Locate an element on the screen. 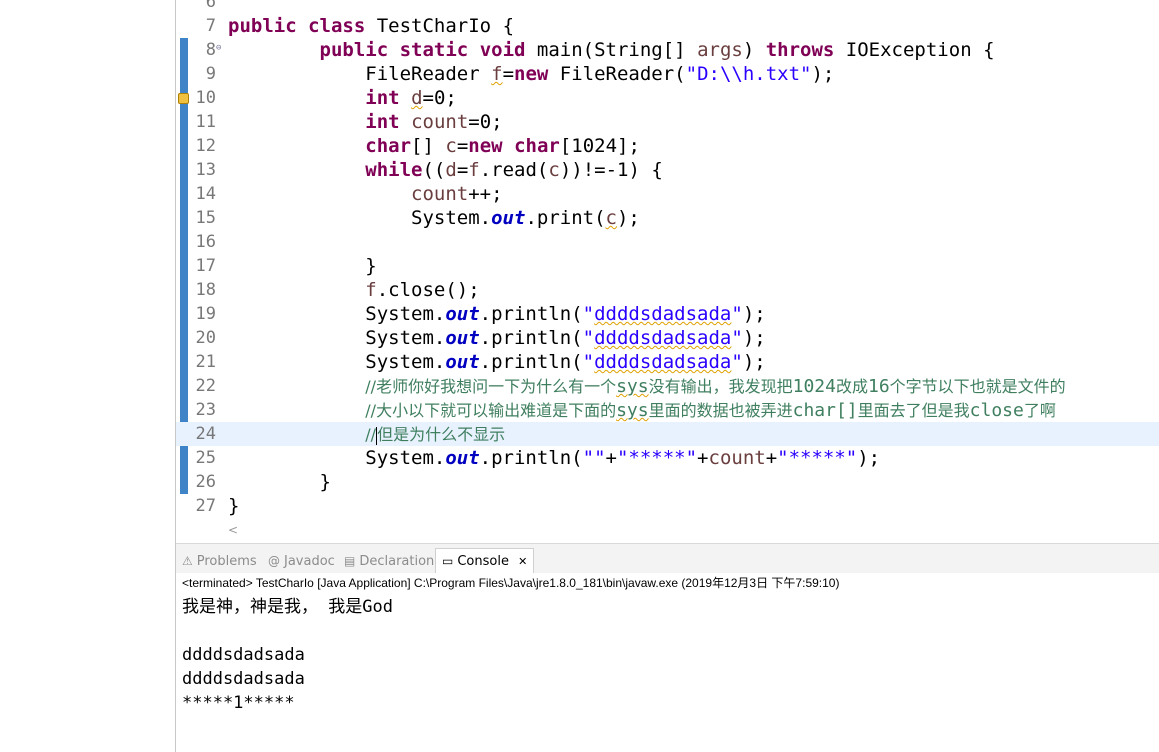 Image resolution: width=1159 pixels, height=752 pixels. tab-label: Declaration is located at coordinates (397, 561).